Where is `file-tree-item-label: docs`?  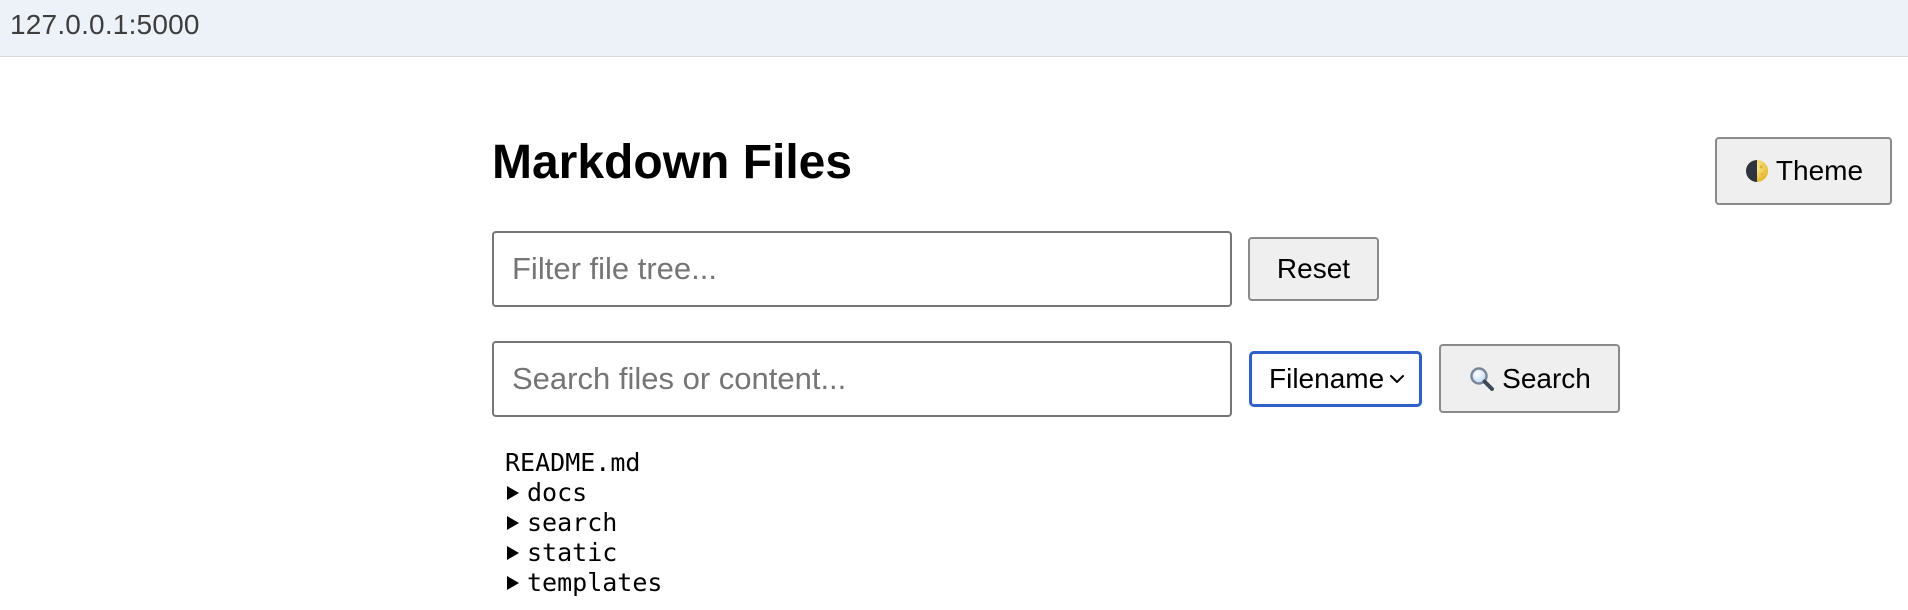
file-tree-item-label: docs is located at coordinates (557, 492).